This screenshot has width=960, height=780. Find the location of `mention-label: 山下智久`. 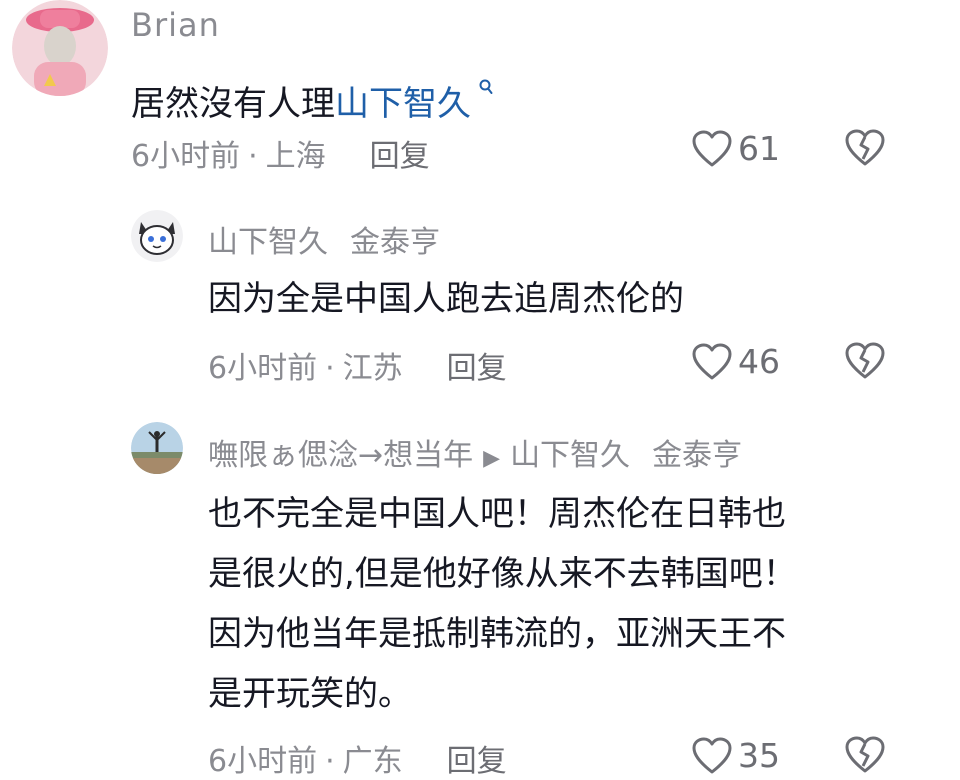

mention-label: 山下智久 is located at coordinates (403, 104).